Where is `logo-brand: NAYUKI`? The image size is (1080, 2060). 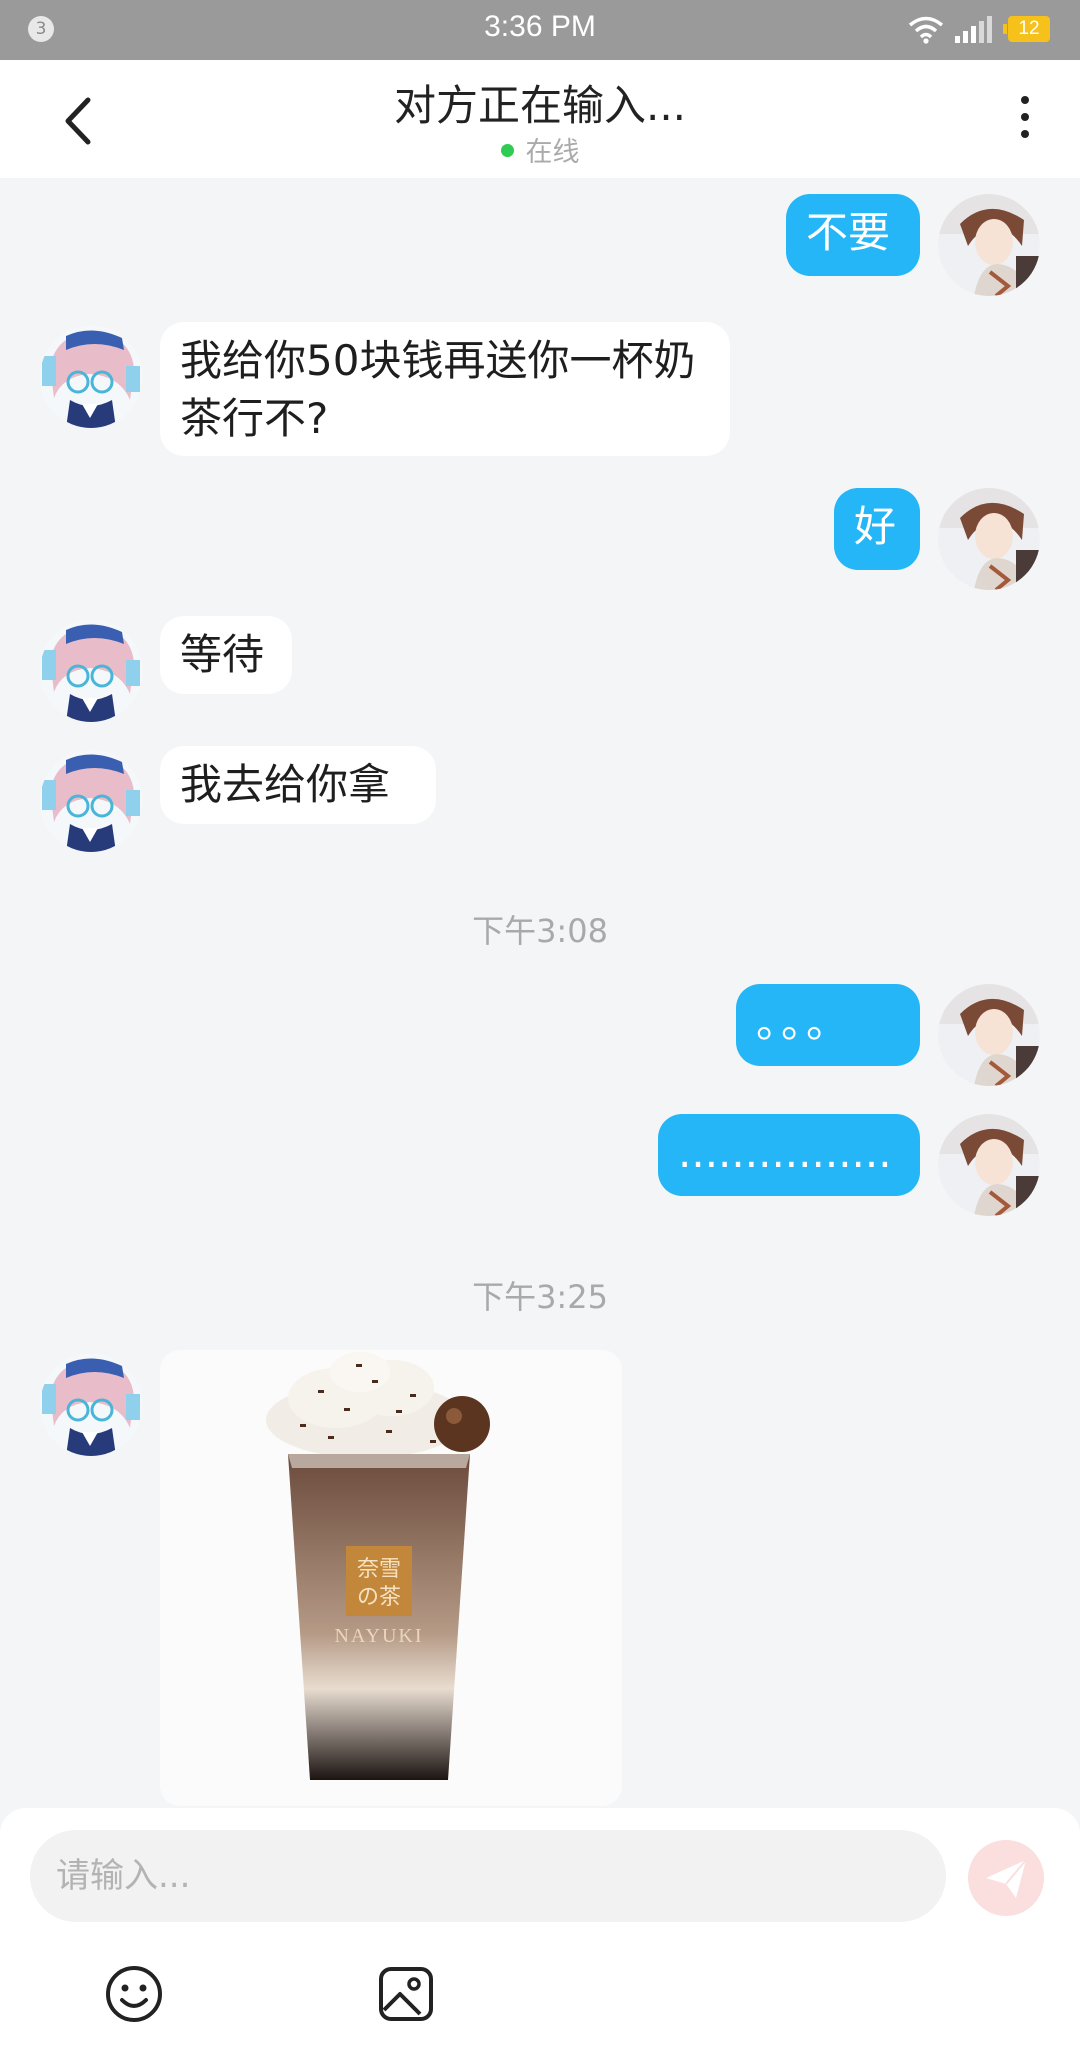
logo-brand: NAYUKI is located at coordinates (378, 1636).